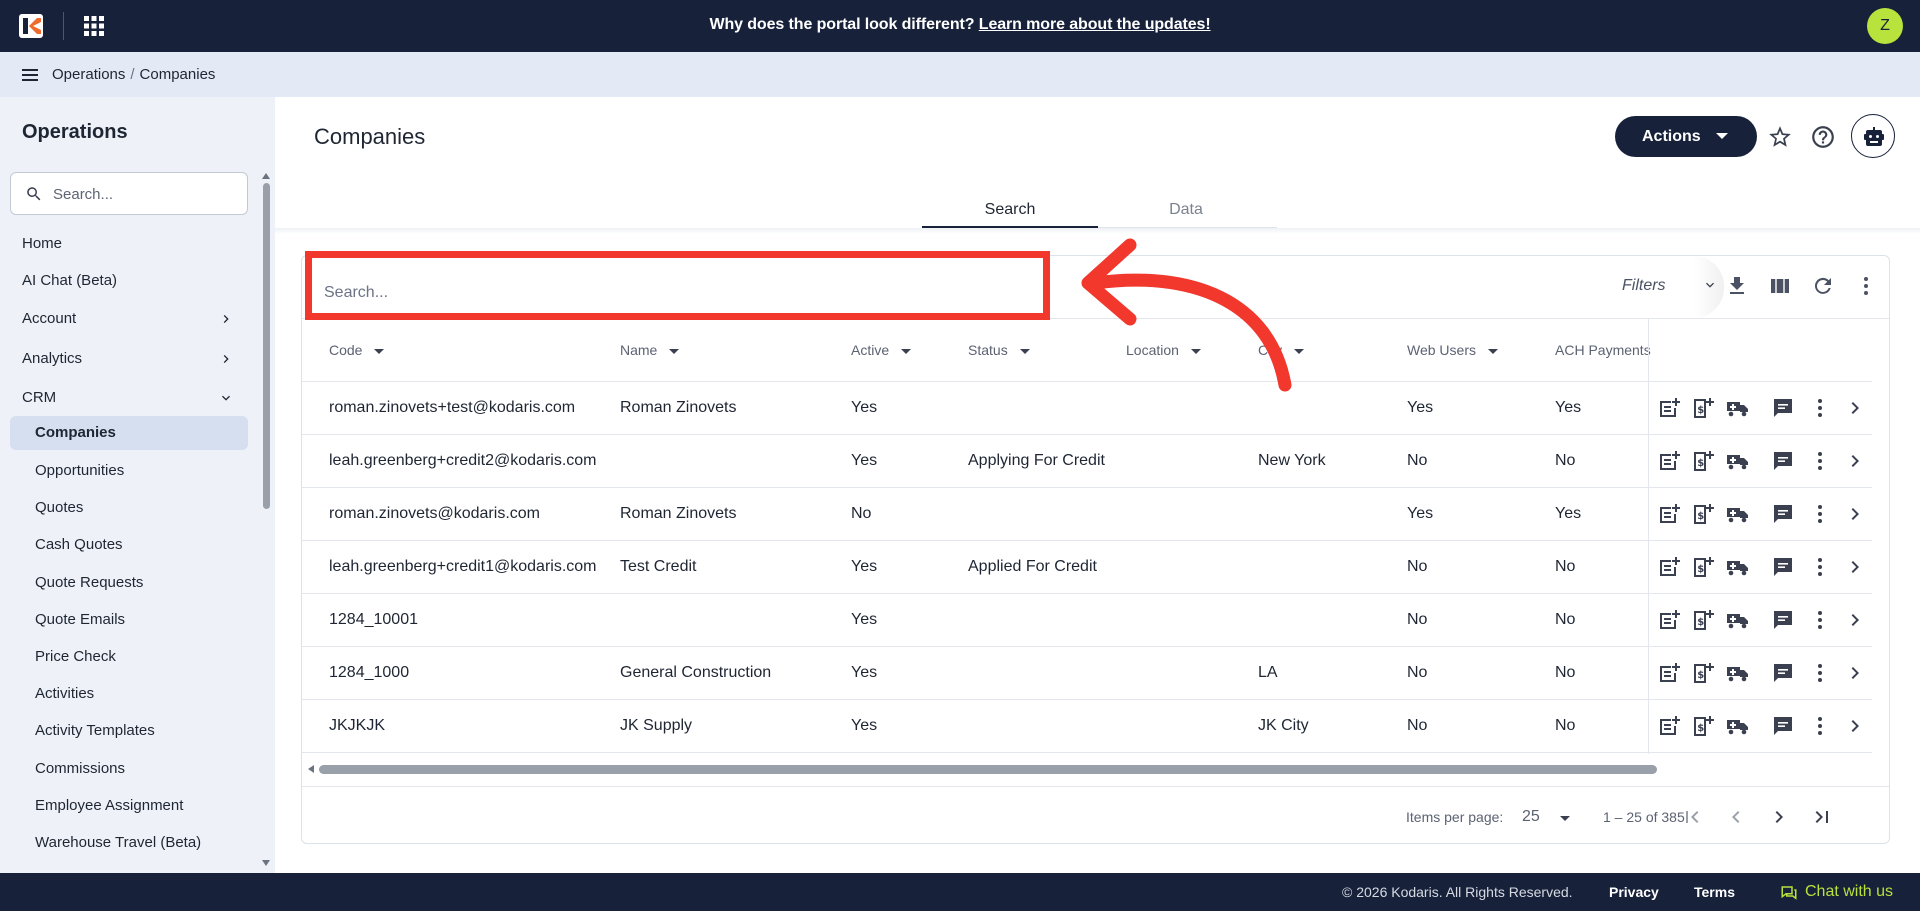 This screenshot has height=911, width=1920. Describe the element at coordinates (650, 350) in the screenshot. I see `column-header-name: Name` at that location.